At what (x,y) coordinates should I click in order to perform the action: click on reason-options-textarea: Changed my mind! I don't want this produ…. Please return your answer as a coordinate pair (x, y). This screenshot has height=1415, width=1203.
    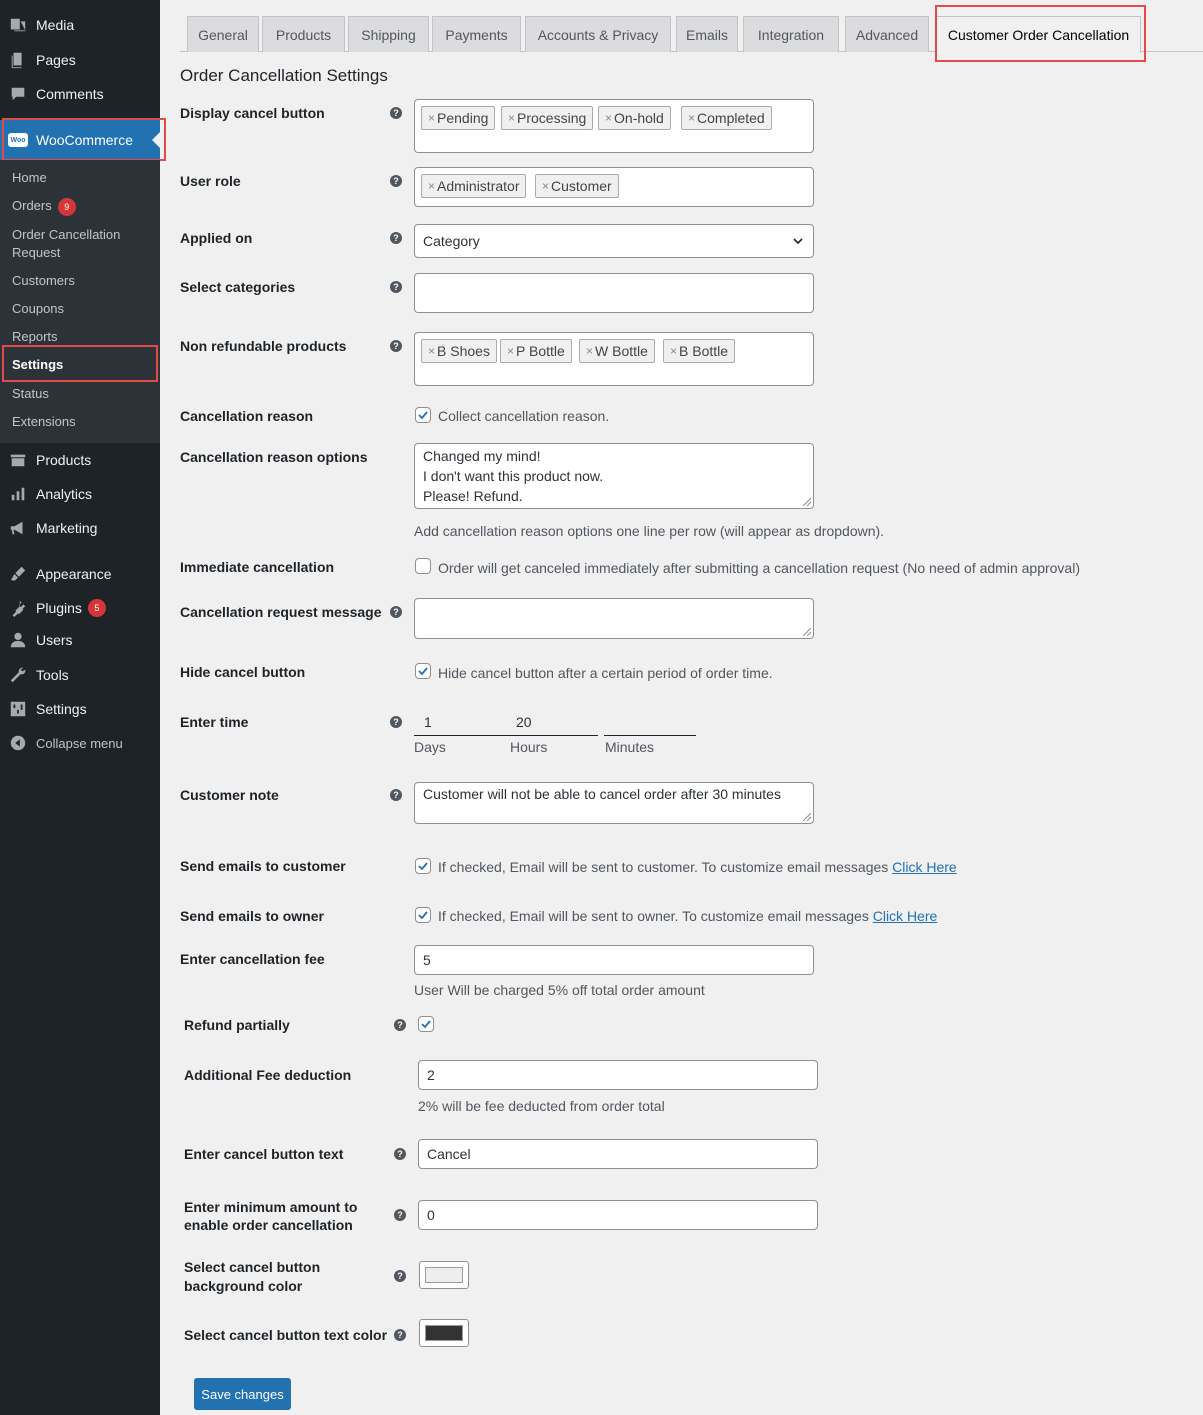
    Looking at the image, I should click on (614, 476).